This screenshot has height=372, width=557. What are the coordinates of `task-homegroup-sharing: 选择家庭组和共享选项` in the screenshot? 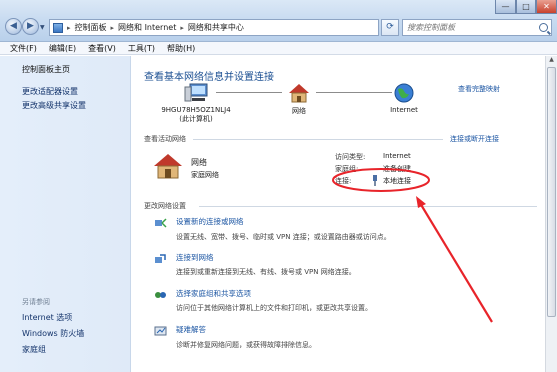 It's located at (213, 293).